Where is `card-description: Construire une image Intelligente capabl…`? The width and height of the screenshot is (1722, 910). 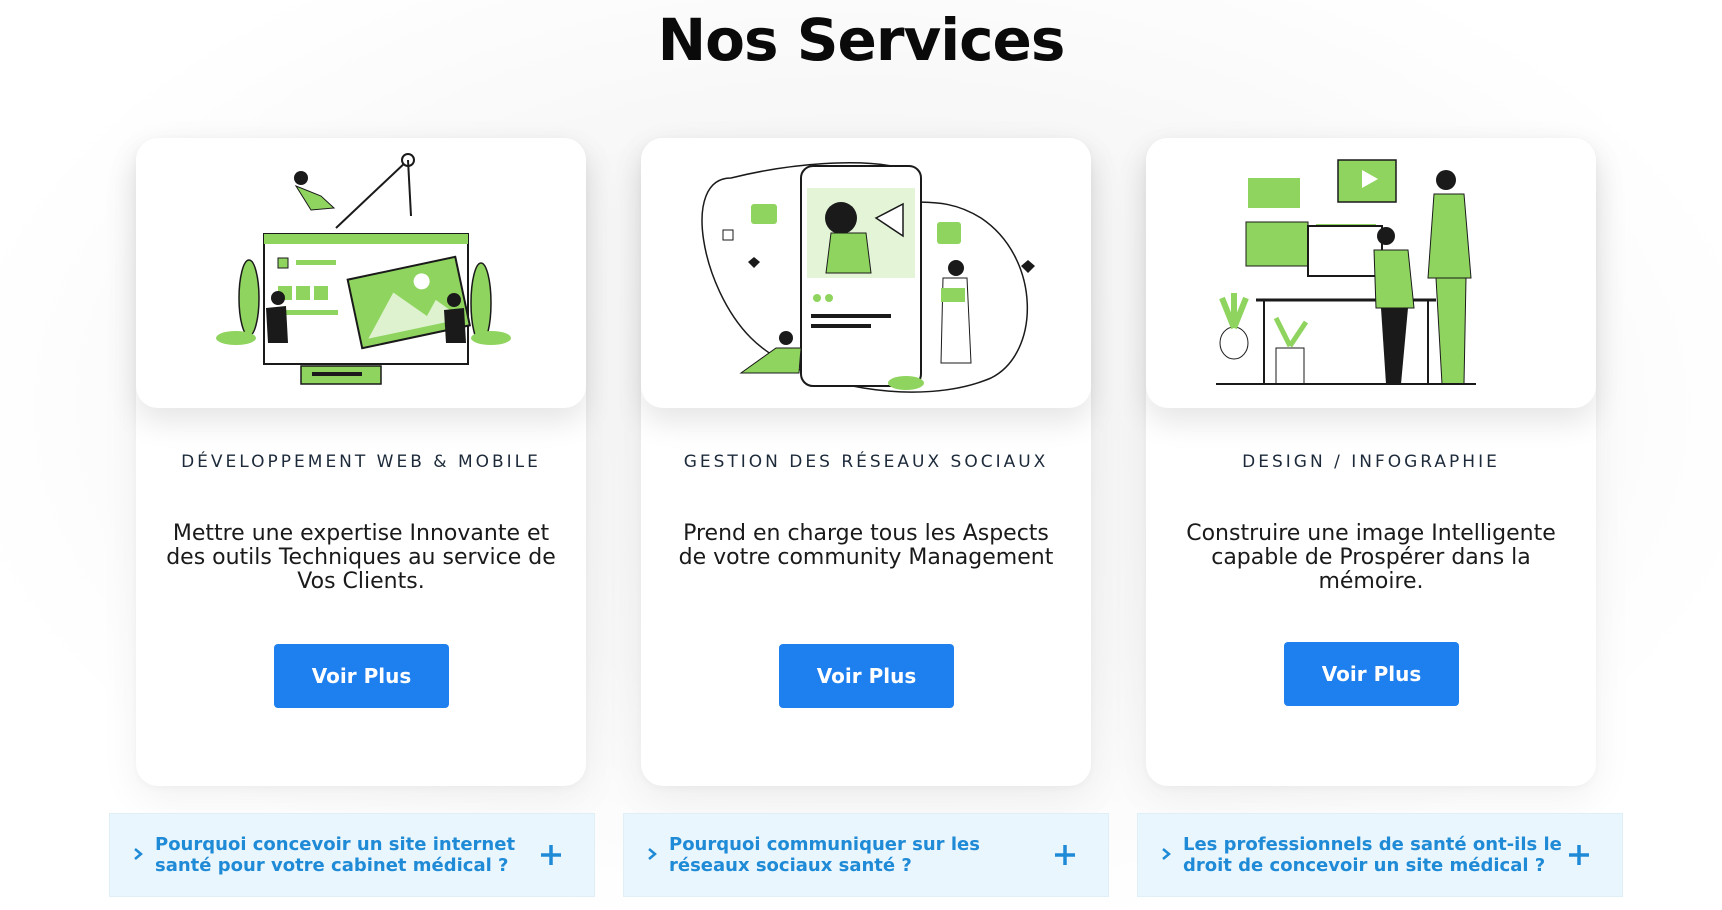
card-description: Construire une image Intelligente capabl… is located at coordinates (1371, 557).